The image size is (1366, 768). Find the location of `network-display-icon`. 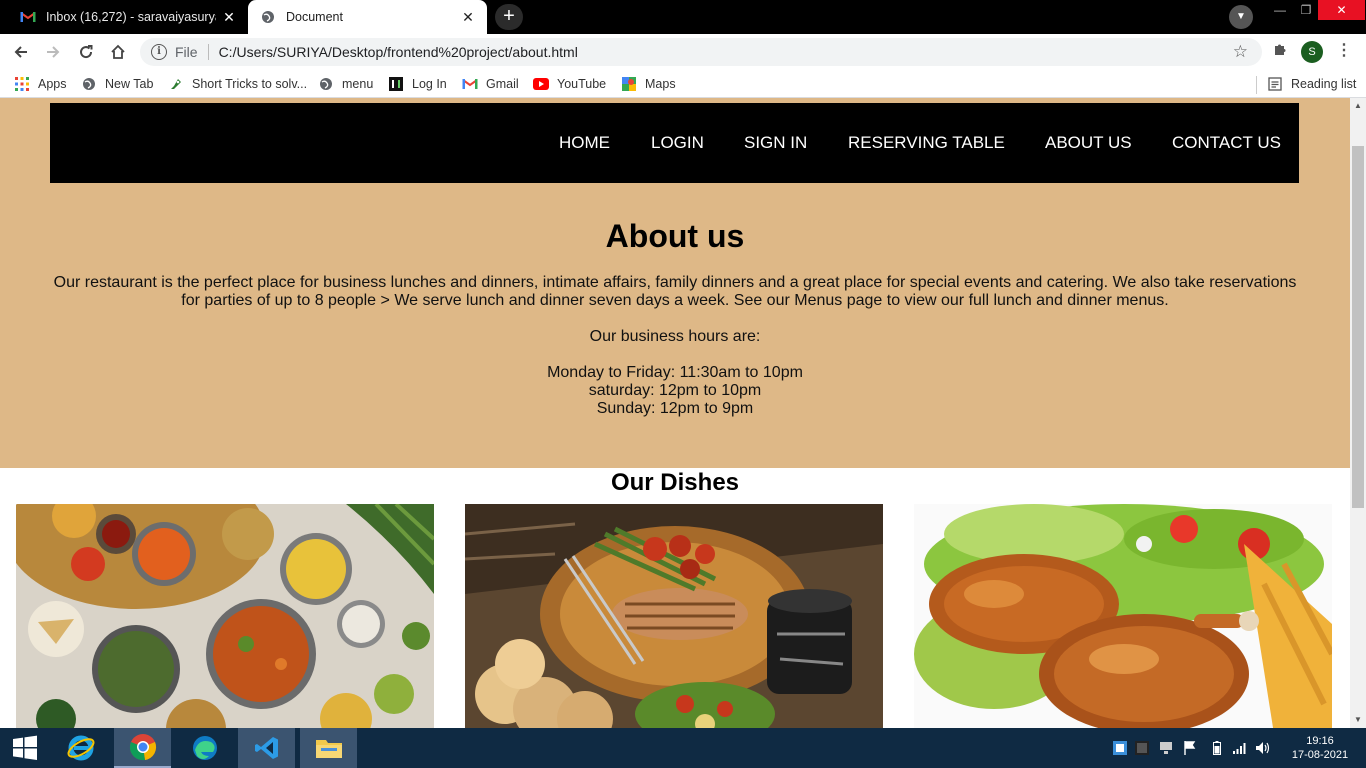

network-display-icon is located at coordinates (1166, 748).